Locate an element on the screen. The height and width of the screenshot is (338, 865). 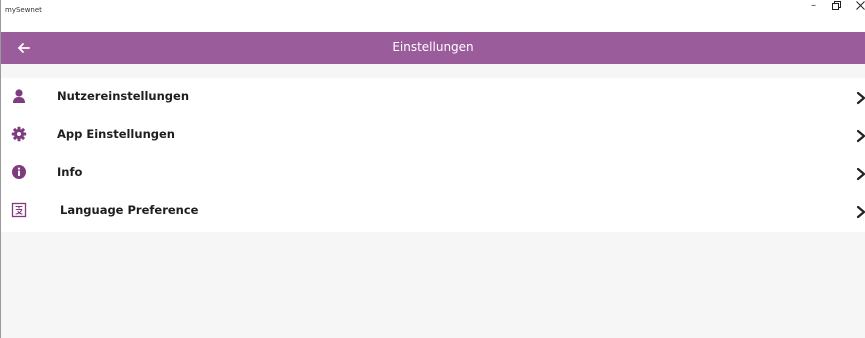
menu-item-language-preference: Language Preference is located at coordinates (433, 211).